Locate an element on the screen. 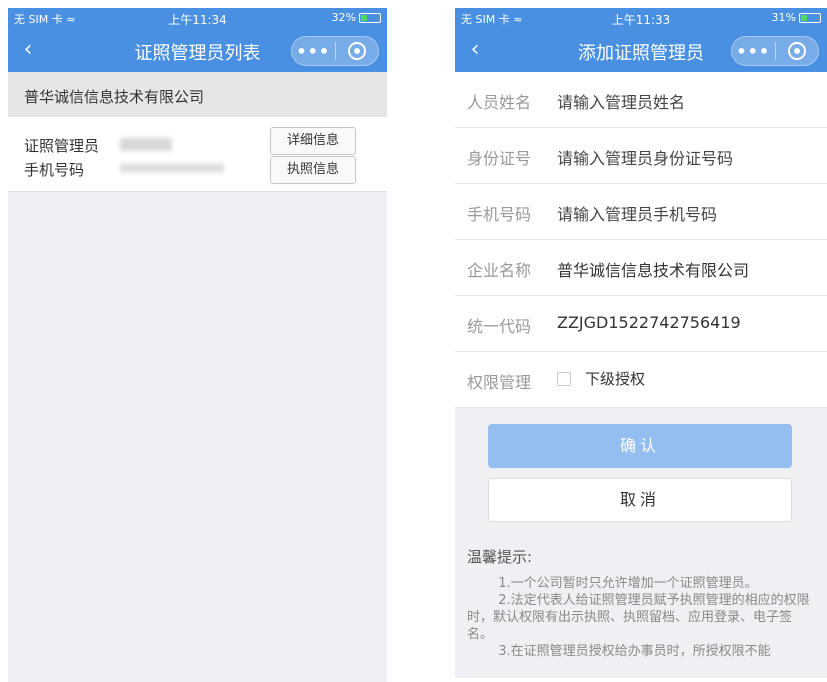 This screenshot has height=682, width=827. company-row: 企业名称 普华诚信信息技术有限公司 is located at coordinates (641, 268).